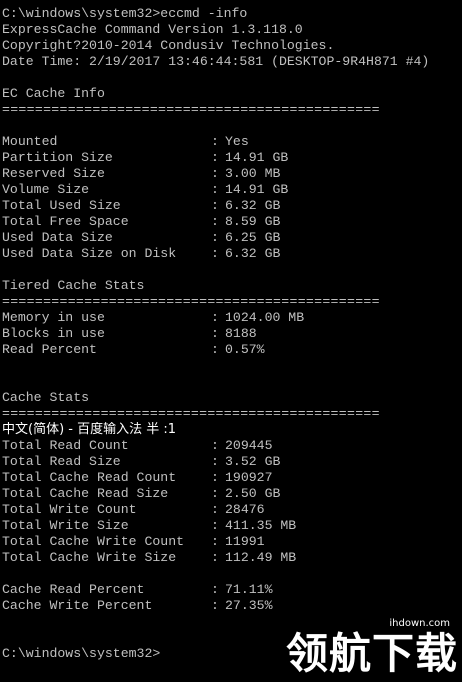 The height and width of the screenshot is (682, 462). Describe the element at coordinates (89, 253) in the screenshot. I see `stat-key: Used Data Size on Disk` at that location.